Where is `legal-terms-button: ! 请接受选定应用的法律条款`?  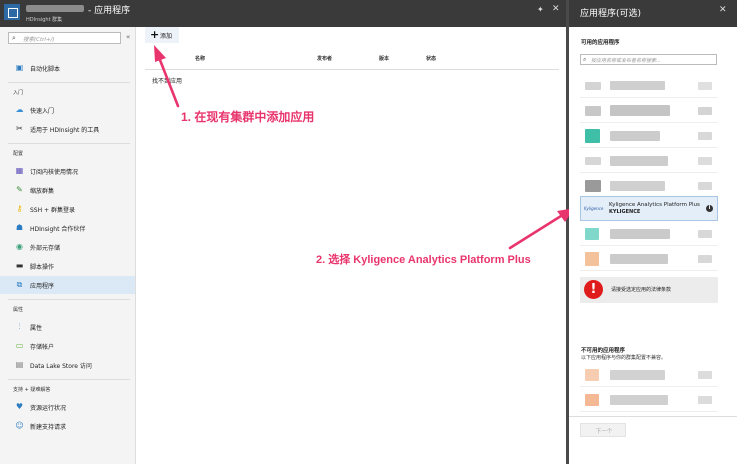 legal-terms-button: ! 请接受选定应用的法律条款 is located at coordinates (649, 290).